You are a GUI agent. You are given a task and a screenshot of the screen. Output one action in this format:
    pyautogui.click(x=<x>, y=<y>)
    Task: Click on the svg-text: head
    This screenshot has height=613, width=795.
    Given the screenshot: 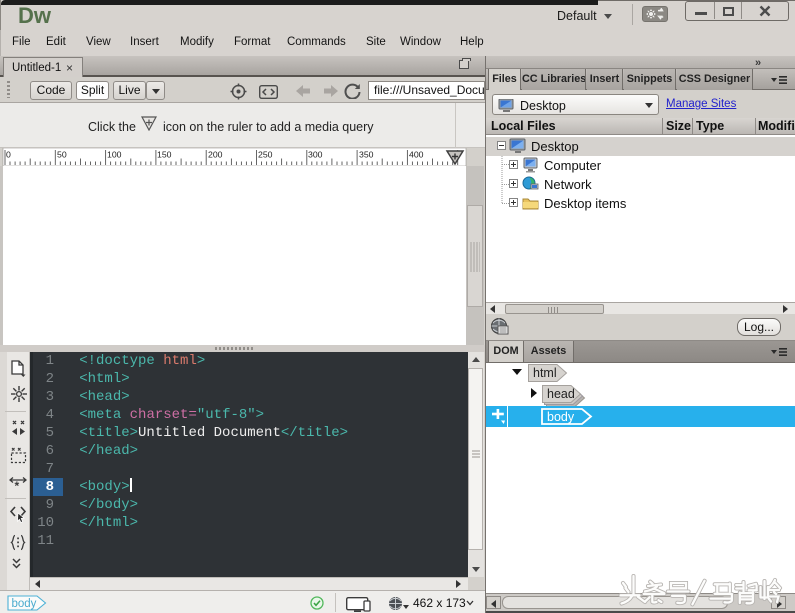 What is the action you would take?
    pyautogui.click(x=561, y=394)
    